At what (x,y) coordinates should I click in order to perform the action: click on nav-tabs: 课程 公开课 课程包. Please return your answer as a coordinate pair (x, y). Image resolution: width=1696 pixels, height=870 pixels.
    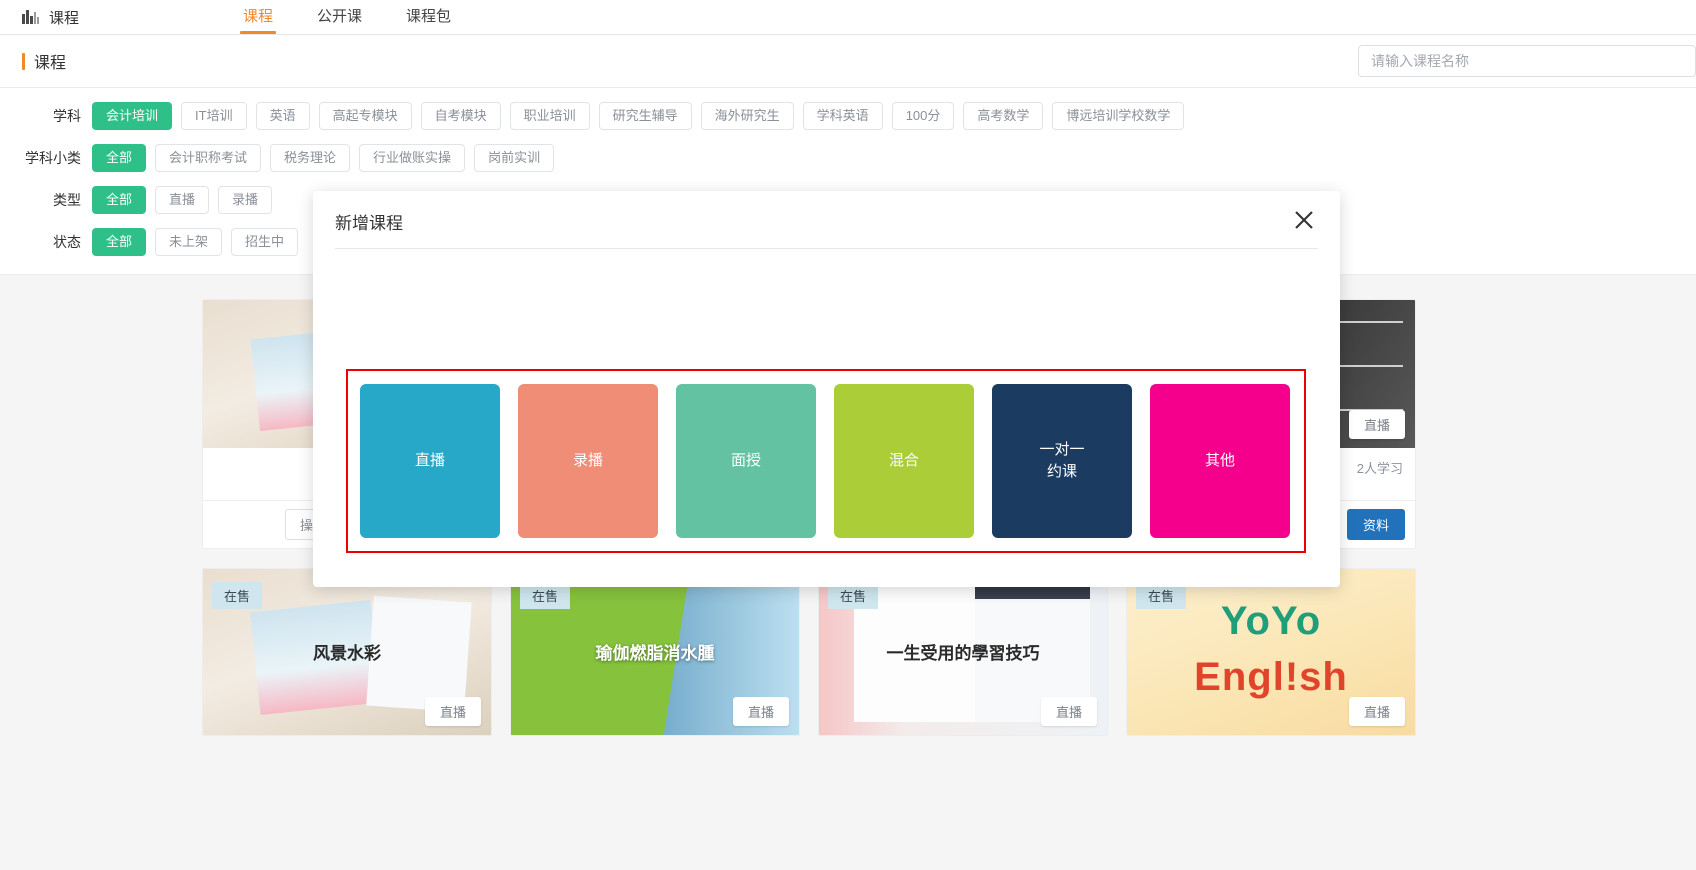
    Looking at the image, I should click on (347, 17).